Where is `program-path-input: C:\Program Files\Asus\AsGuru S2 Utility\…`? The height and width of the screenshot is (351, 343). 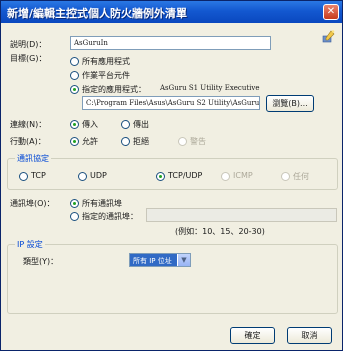 program-path-input: C:\Program Files\Asus\AsGuru S2 Utility\… is located at coordinates (171, 103).